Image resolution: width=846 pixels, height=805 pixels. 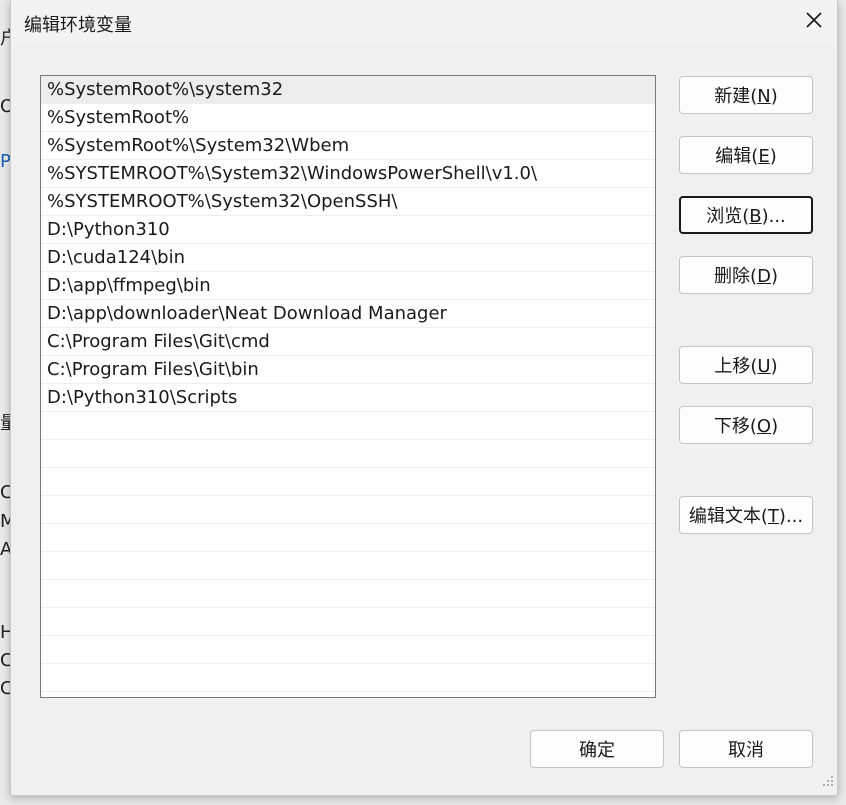 What do you see at coordinates (348, 258) in the screenshot?
I see `list-item: D:\cuda124\bin` at bounding box center [348, 258].